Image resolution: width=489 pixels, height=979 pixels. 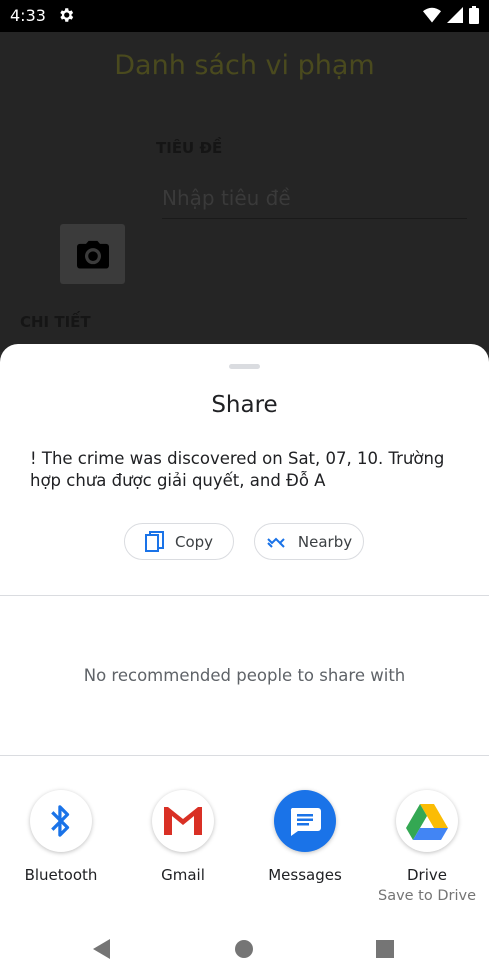 What do you see at coordinates (183, 821) in the screenshot?
I see `gmail-icon` at bounding box center [183, 821].